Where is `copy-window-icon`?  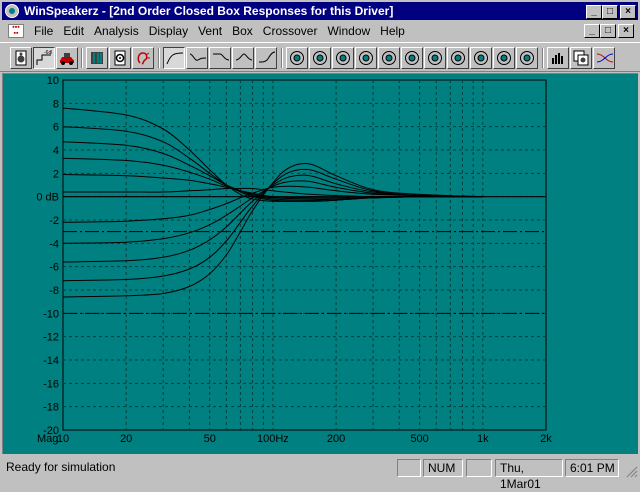
copy-window-icon is located at coordinates (581, 58).